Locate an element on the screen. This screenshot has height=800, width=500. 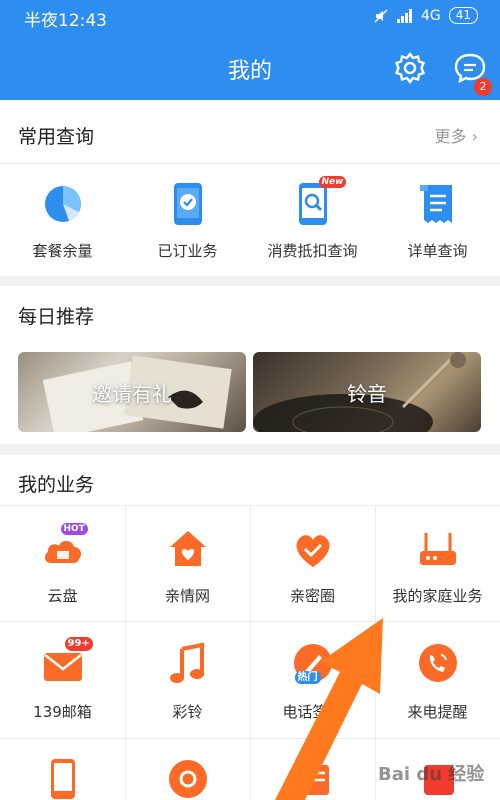
at-sign-icon is located at coordinates (187, 779).